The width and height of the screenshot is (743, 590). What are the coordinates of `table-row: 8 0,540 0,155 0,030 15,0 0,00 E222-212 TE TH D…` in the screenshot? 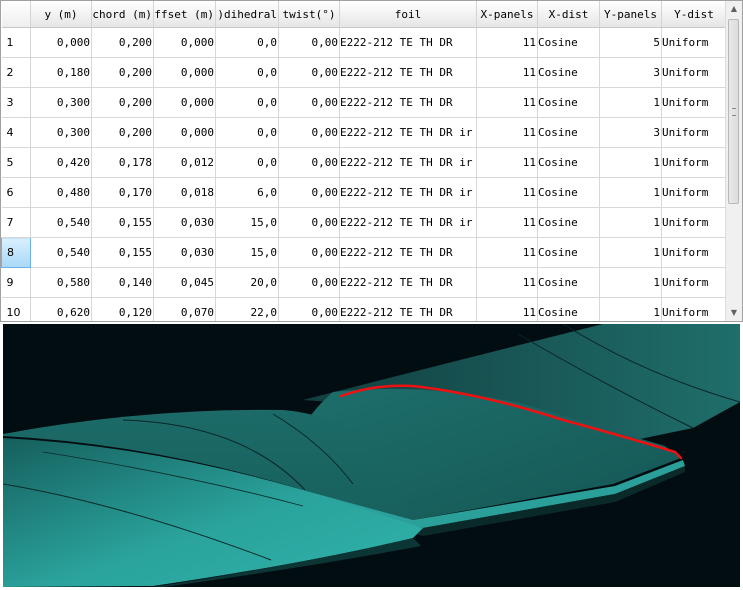 It's located at (363, 252).